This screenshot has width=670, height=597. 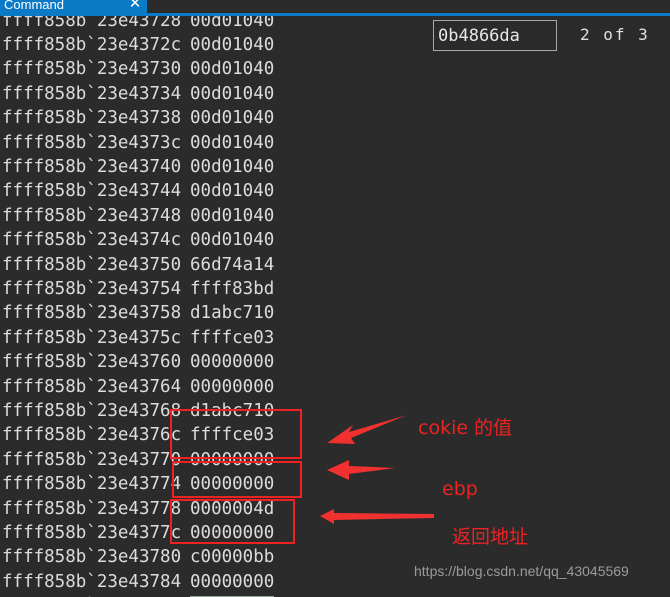 What do you see at coordinates (460, 489) in the screenshot?
I see `annotation-label-ebp: ebp` at bounding box center [460, 489].